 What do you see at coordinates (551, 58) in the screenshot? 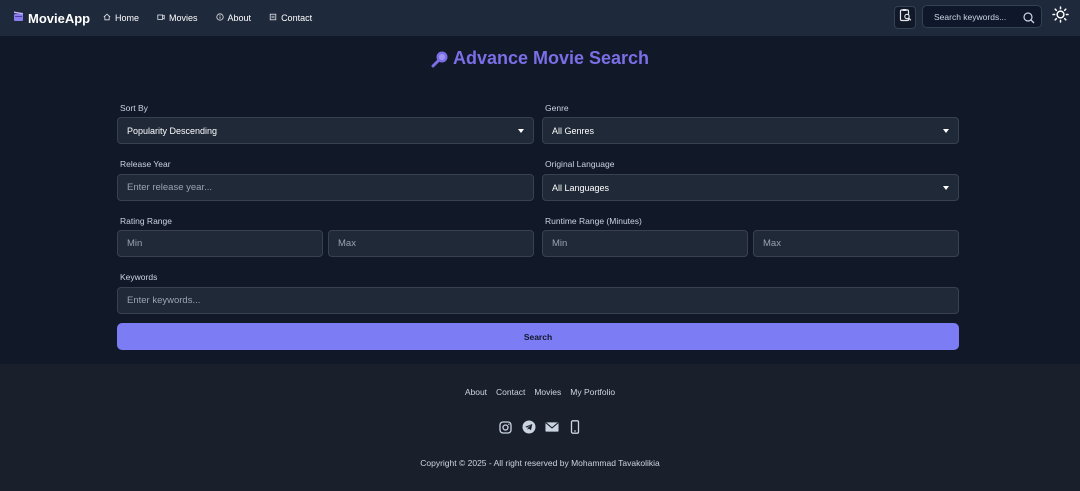
I see `page-title-text: Advance Movie Search` at bounding box center [551, 58].